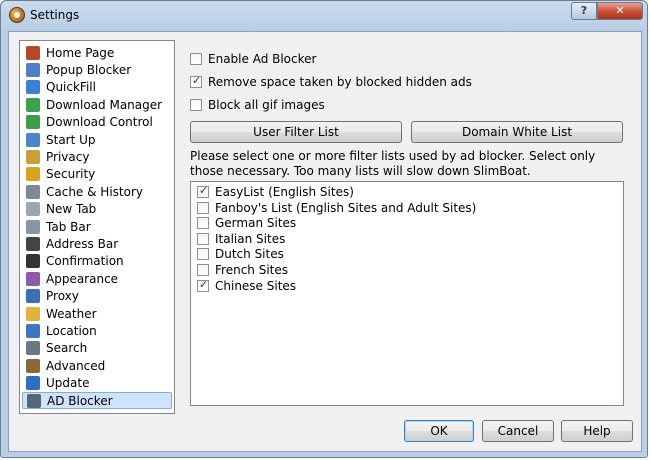 The width and height of the screenshot is (650, 460). What do you see at coordinates (97, 383) in the screenshot?
I see `sidebar-item-update: Update` at bounding box center [97, 383].